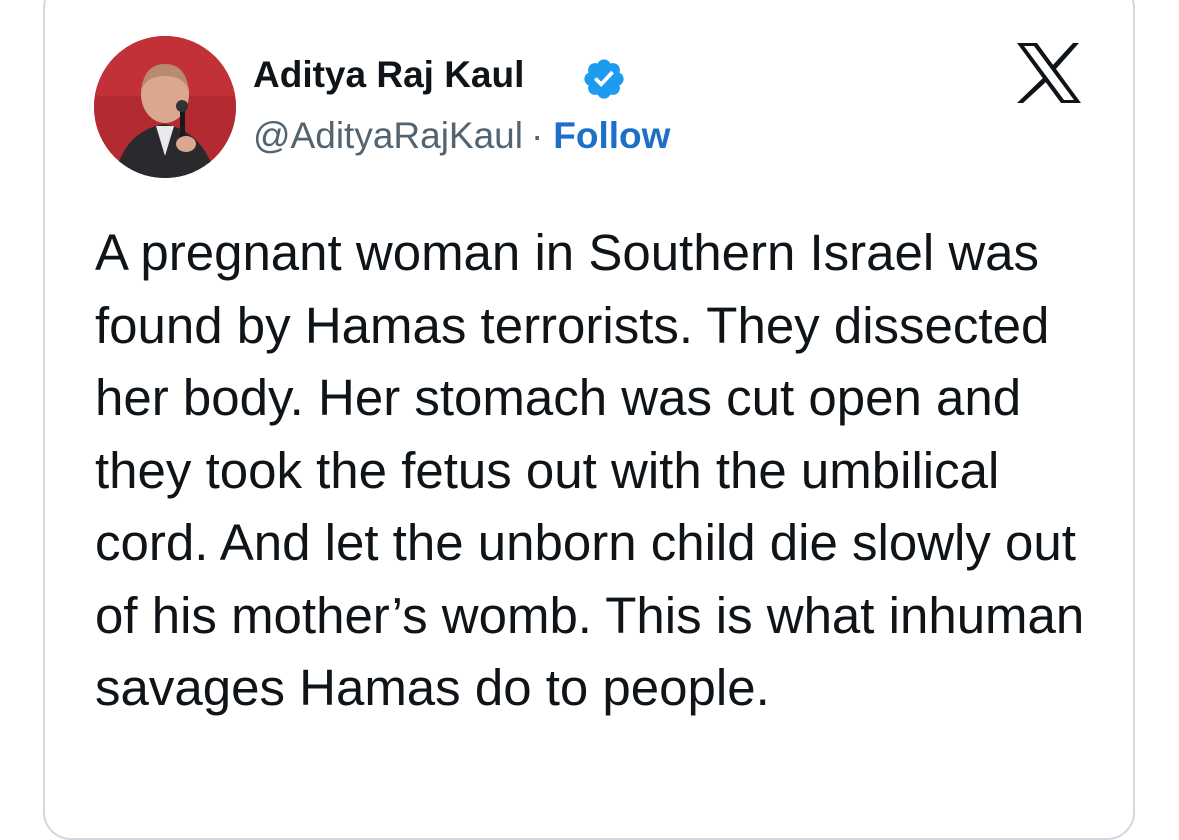 Image resolution: width=1179 pixels, height=840 pixels. I want to click on author-handle-row: @AdityaRajKaul · Follow, so click(461, 136).